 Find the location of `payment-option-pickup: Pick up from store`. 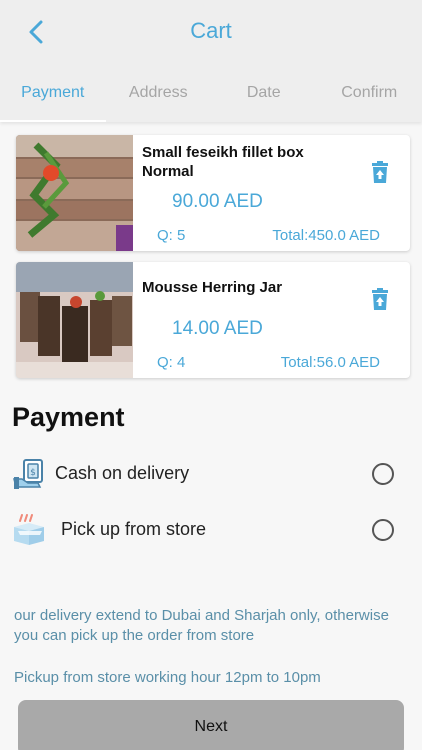

payment-option-pickup: Pick up from store is located at coordinates (211, 531).